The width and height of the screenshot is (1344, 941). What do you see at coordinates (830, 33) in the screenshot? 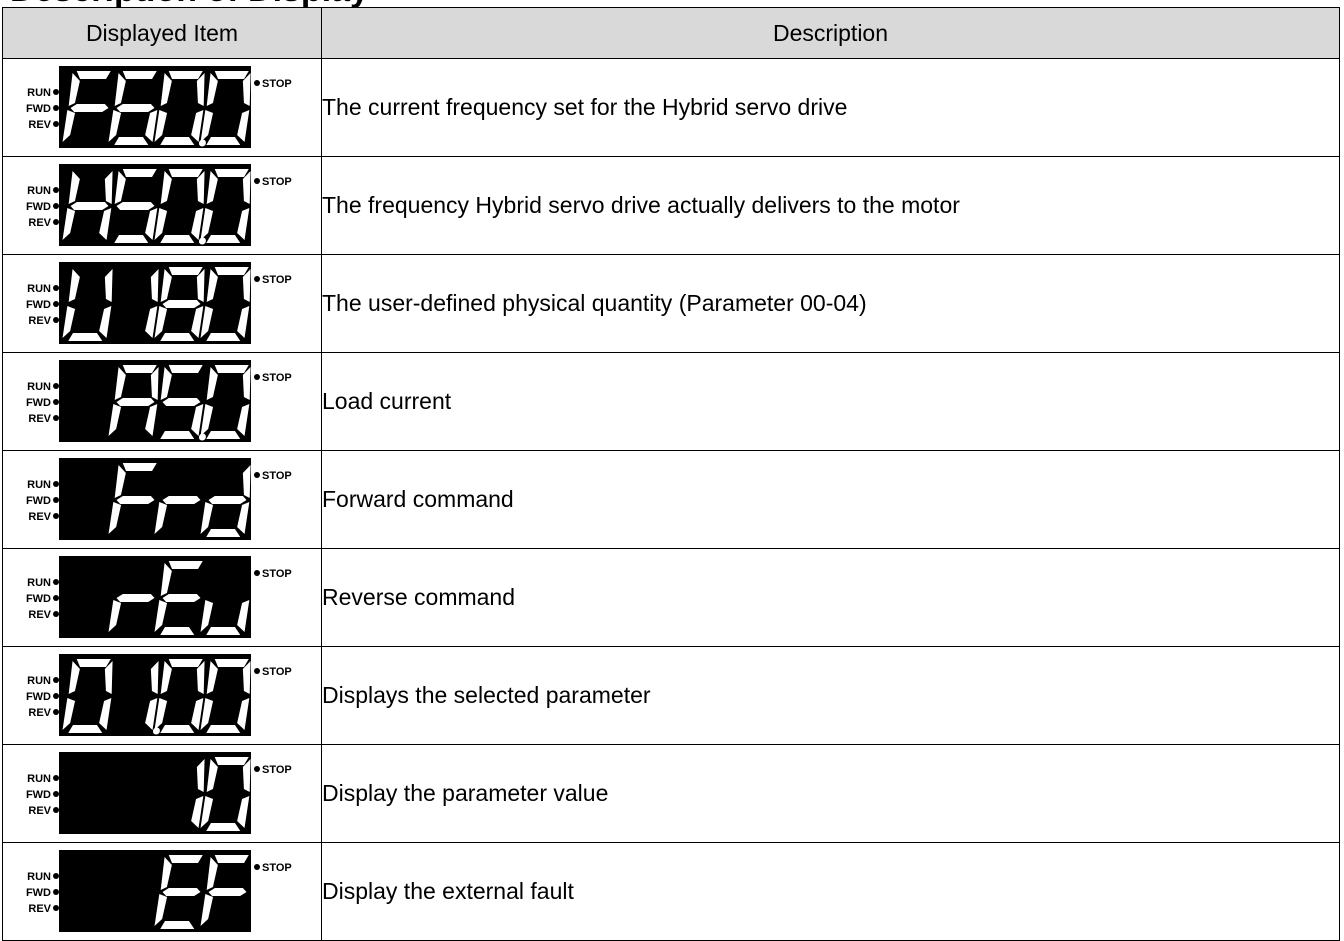
I see `header-description: Description` at bounding box center [830, 33].